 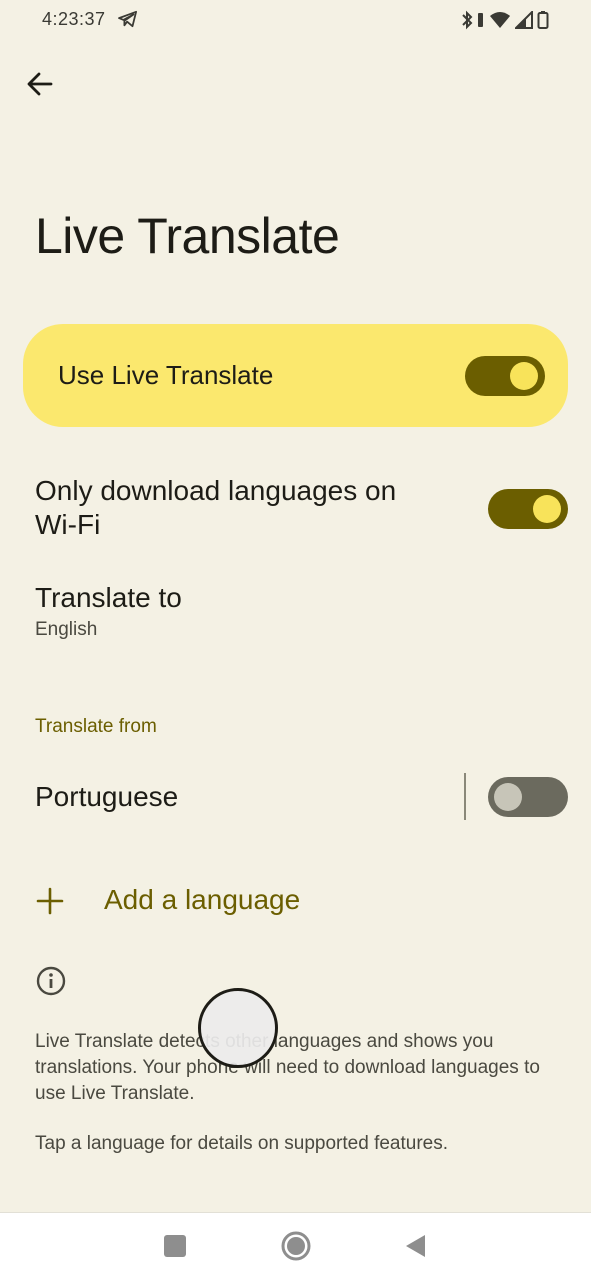 What do you see at coordinates (127, 19) in the screenshot?
I see `telegram-icon` at bounding box center [127, 19].